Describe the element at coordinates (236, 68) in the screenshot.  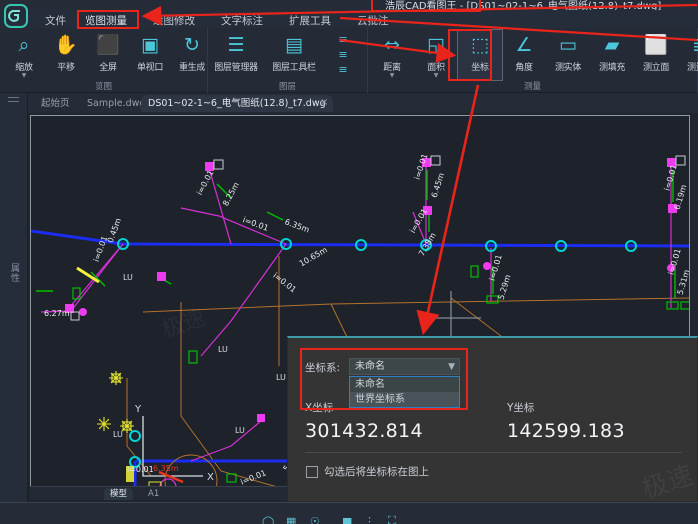
I see `ribbon-button-label: 图层管理器` at that location.